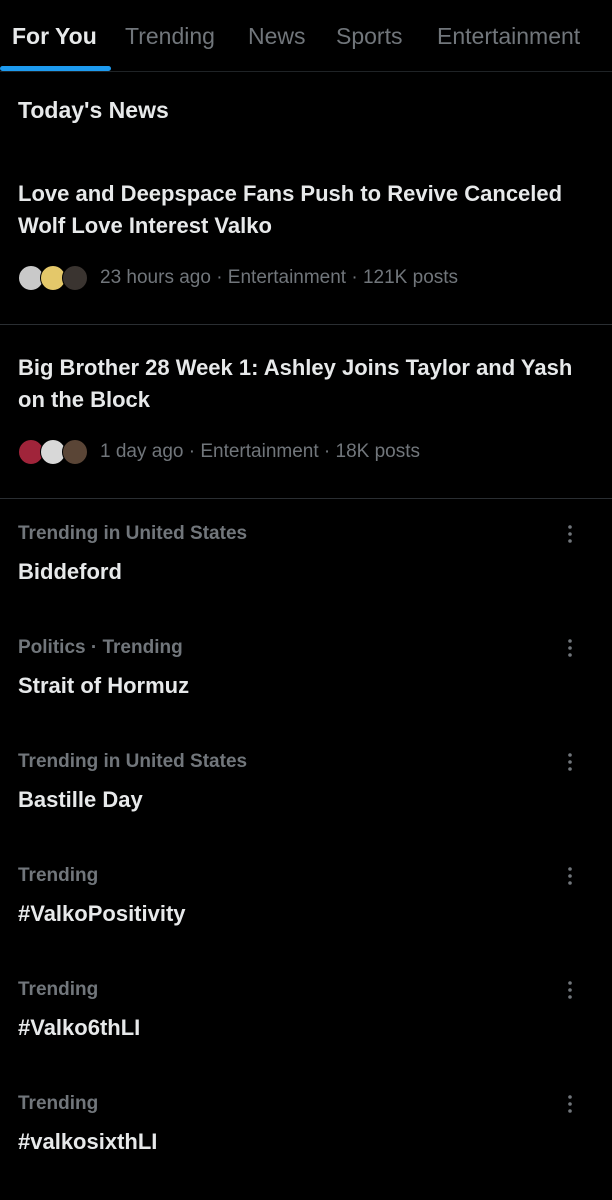  Describe the element at coordinates (79, 1027) in the screenshot. I see `trend-name: #Valko6thLI` at that location.